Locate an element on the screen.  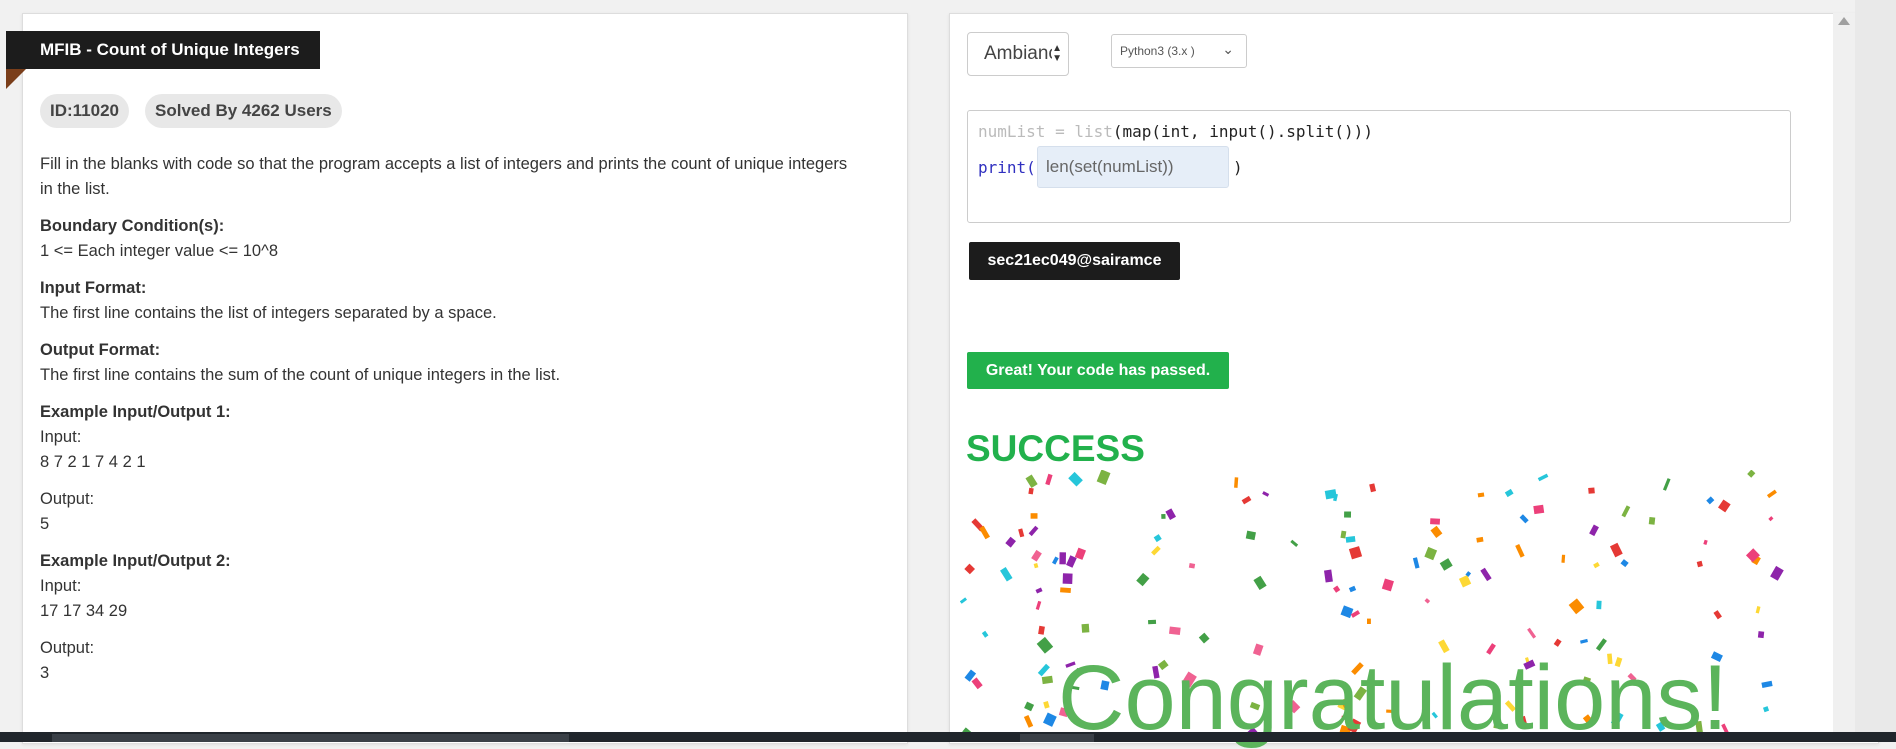
congratulations-text: Congratulations! is located at coordinates (1393, 698).